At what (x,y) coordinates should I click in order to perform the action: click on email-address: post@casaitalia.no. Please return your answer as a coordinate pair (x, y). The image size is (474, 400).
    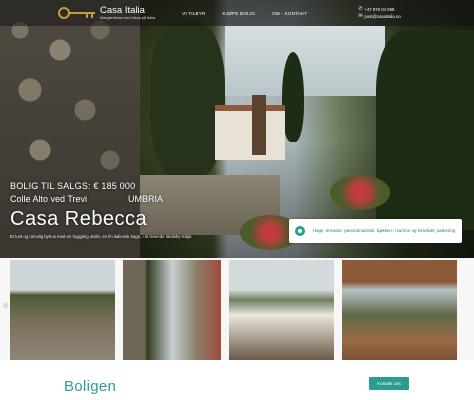
    Looking at the image, I should click on (382, 16).